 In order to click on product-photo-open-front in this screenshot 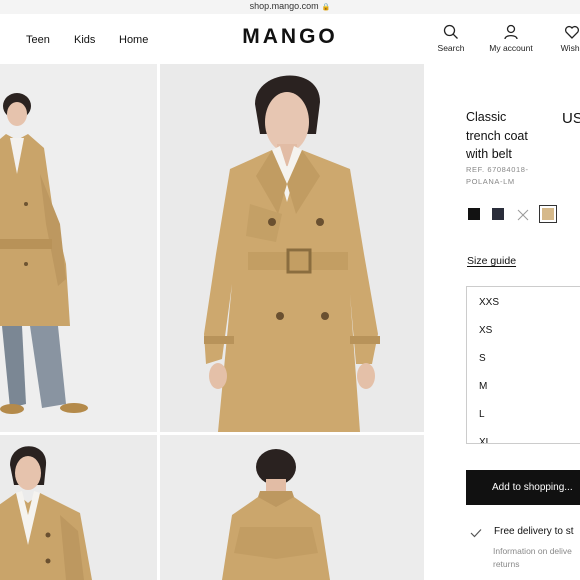, I will do `click(78, 507)`.